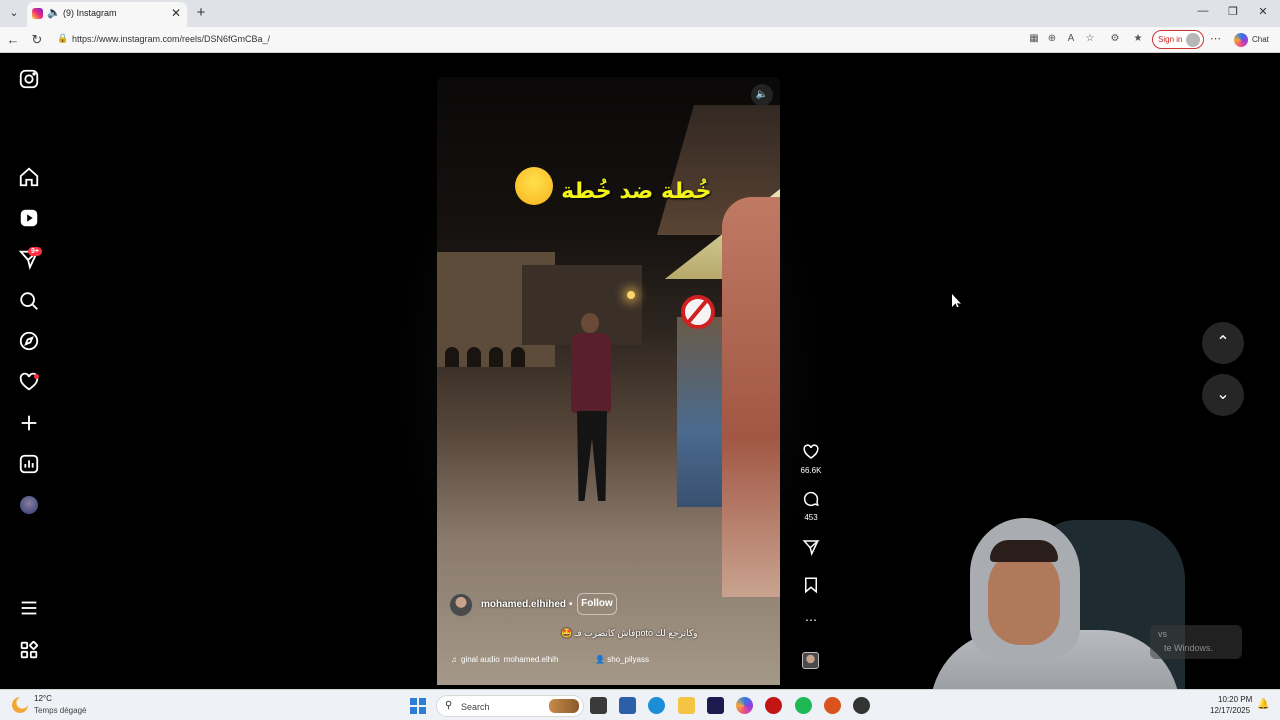  Describe the element at coordinates (1233, 11) in the screenshot. I see `restore-icon: ❐` at that location.